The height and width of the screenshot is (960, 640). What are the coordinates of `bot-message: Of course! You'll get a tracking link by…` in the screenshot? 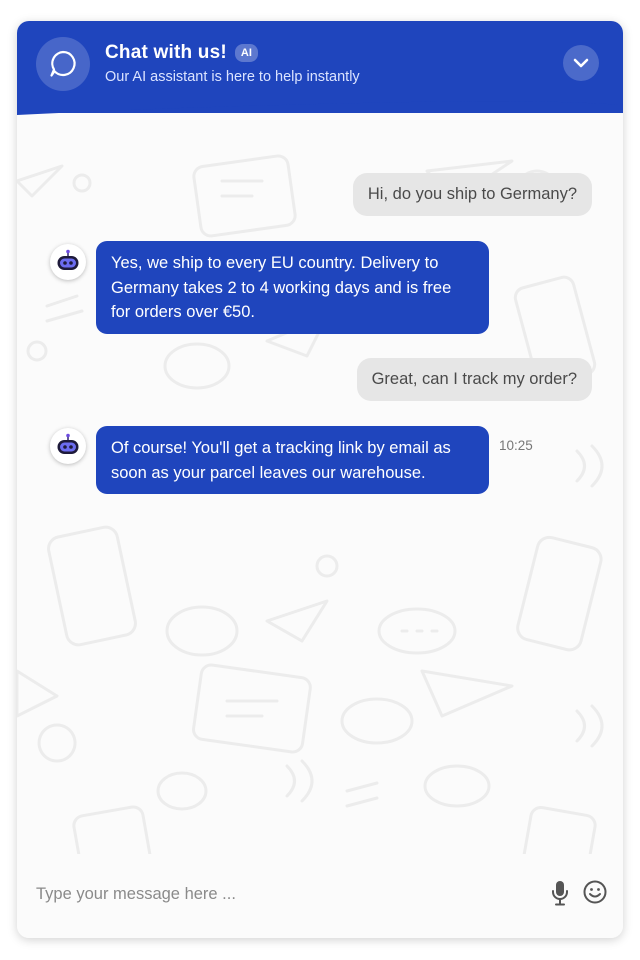 It's located at (292, 460).